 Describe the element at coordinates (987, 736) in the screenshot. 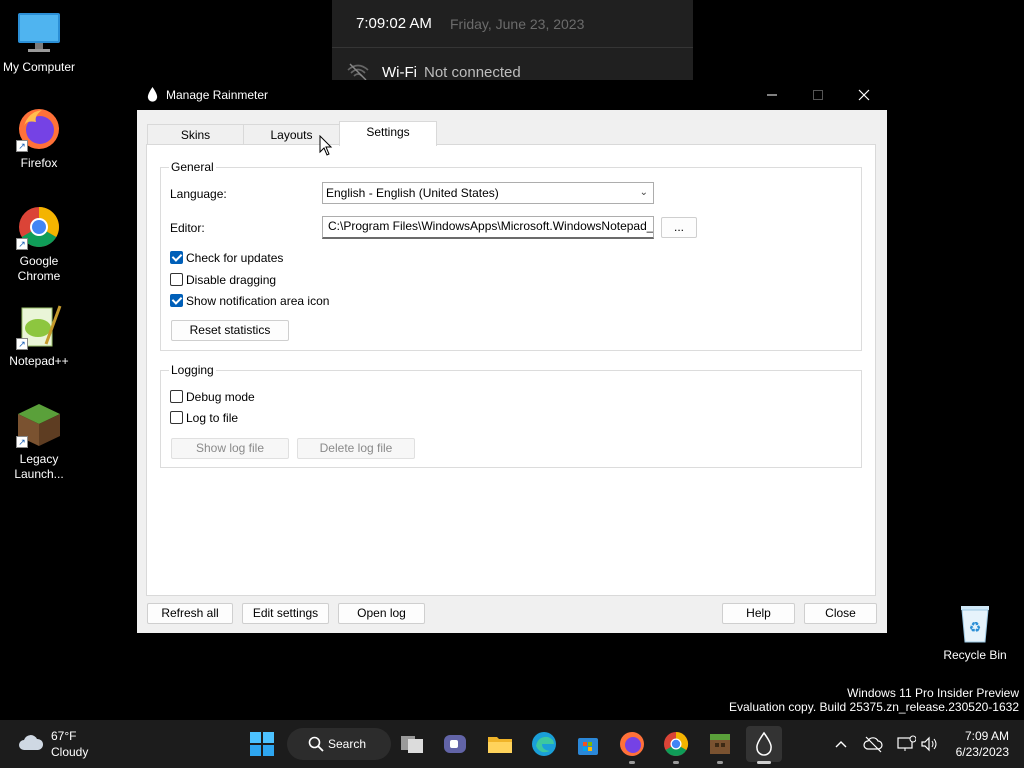

I see `taskbar-clock-time: 7:09 AM` at that location.